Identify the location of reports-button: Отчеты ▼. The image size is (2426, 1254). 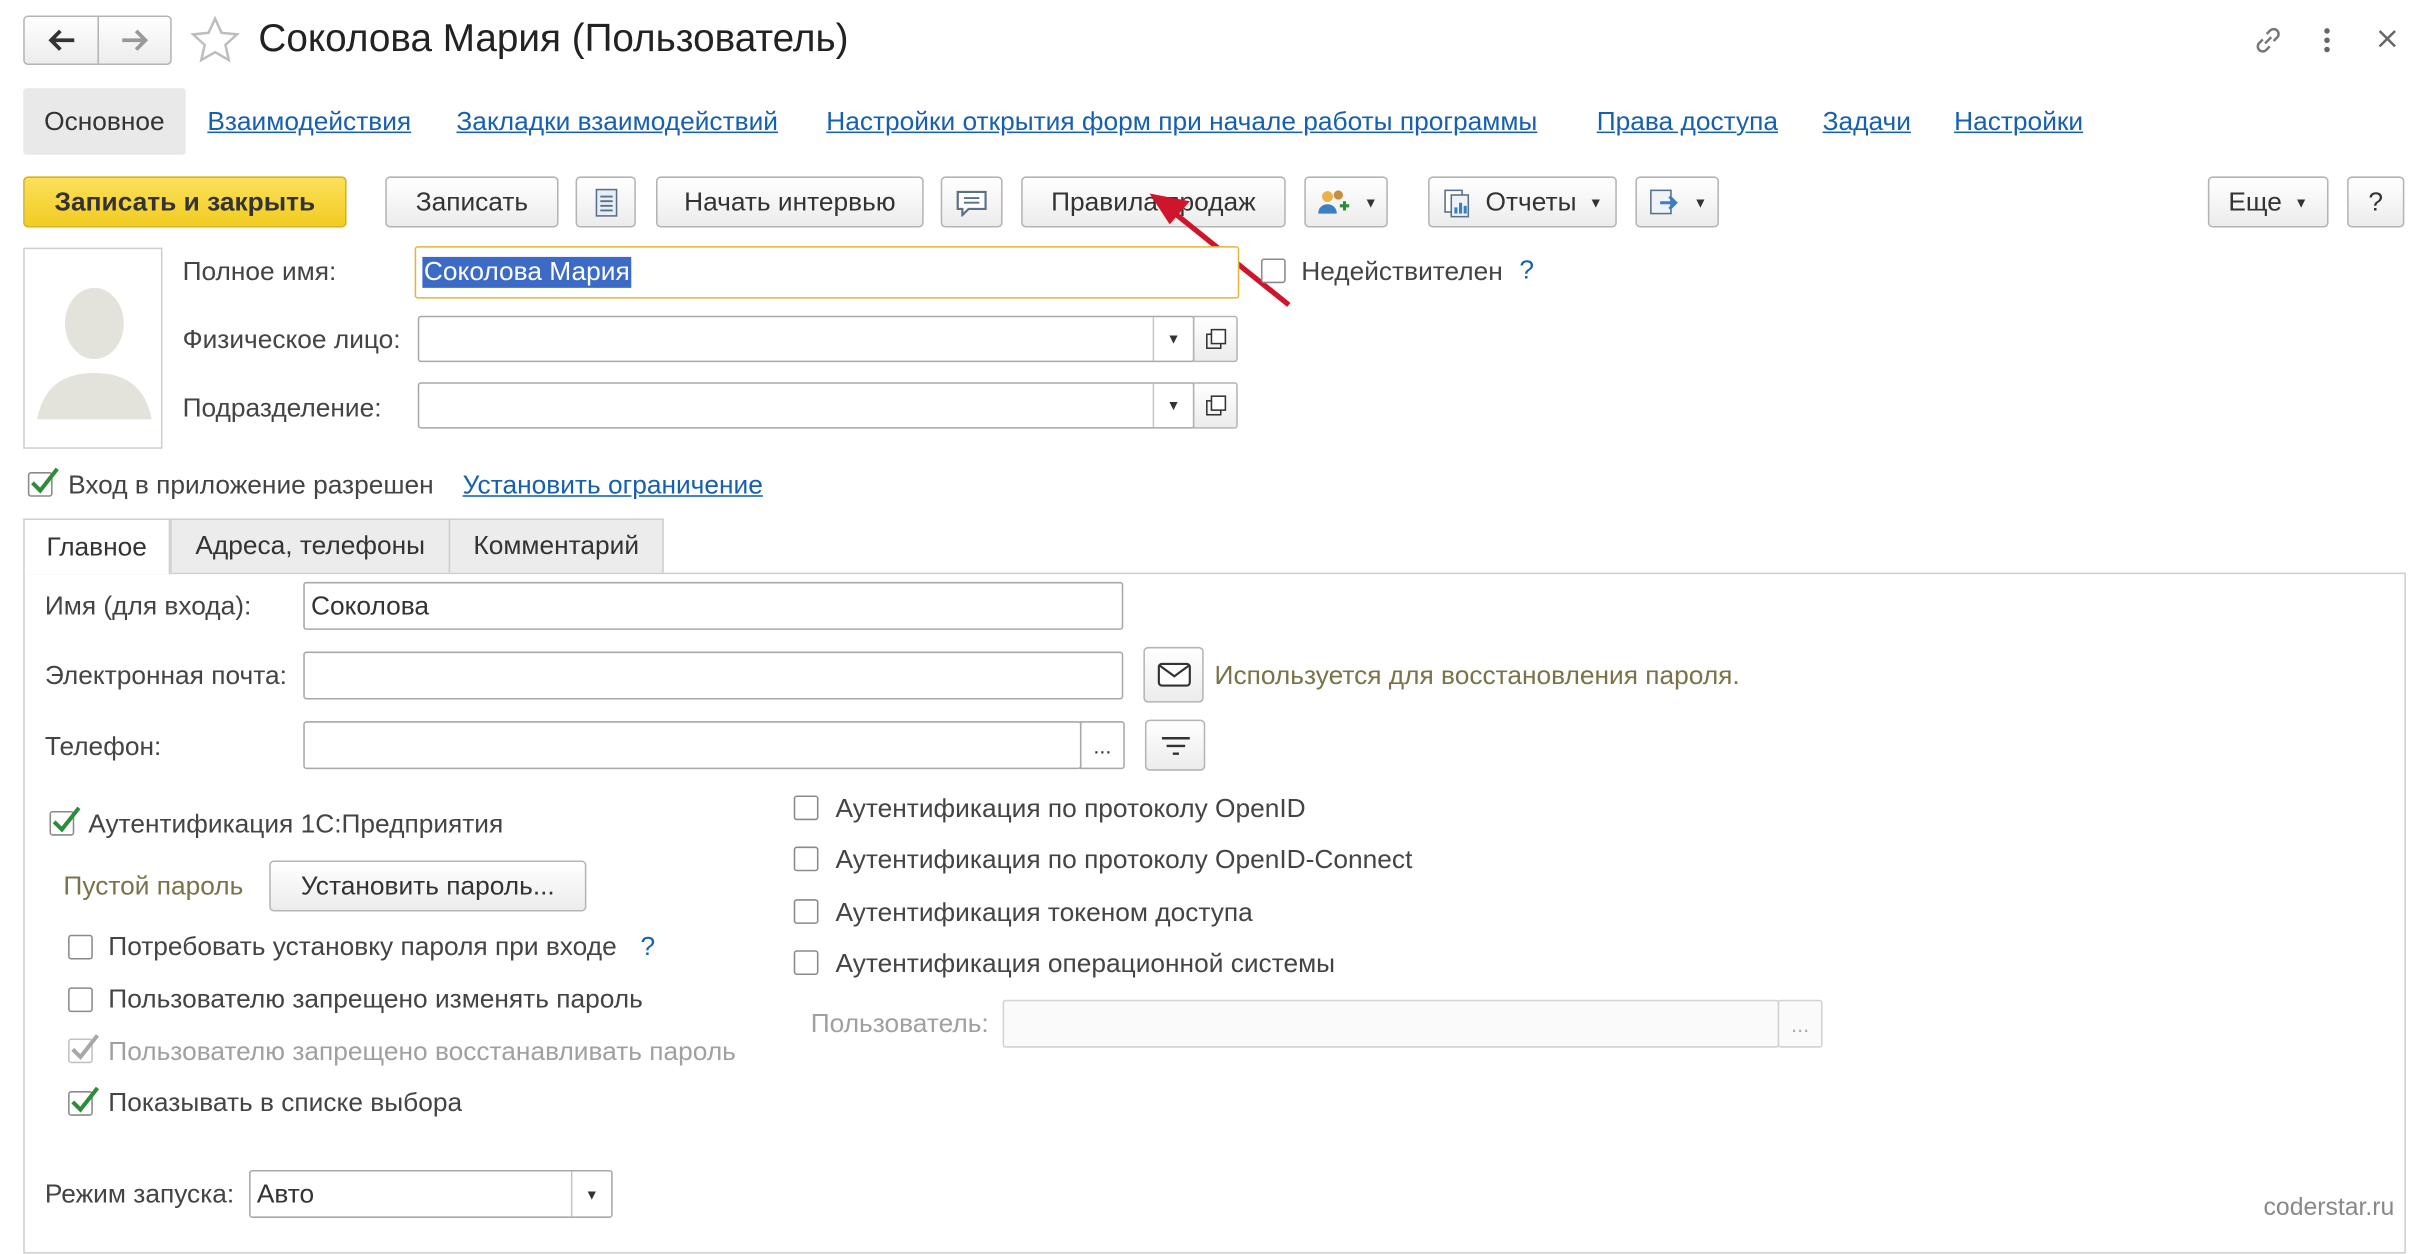
(1522, 202).